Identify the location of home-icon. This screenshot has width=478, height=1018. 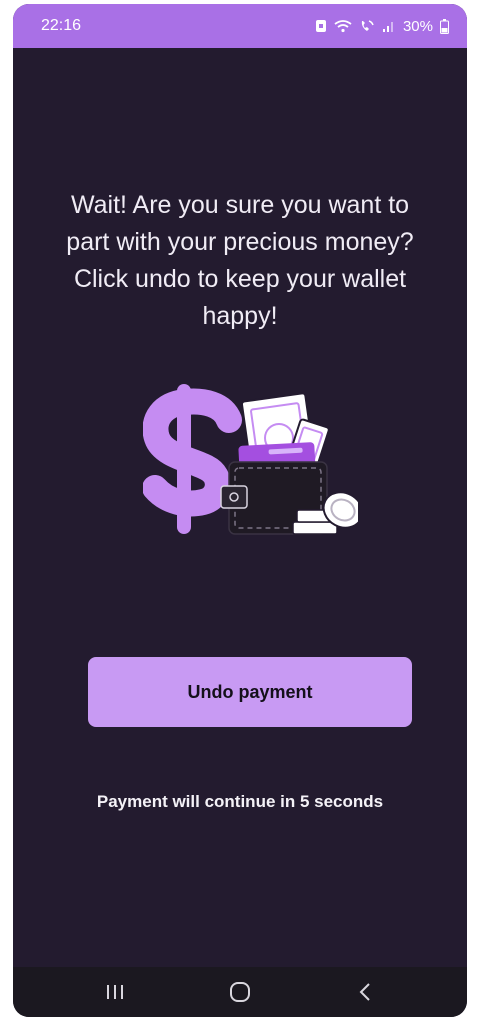
(239, 992).